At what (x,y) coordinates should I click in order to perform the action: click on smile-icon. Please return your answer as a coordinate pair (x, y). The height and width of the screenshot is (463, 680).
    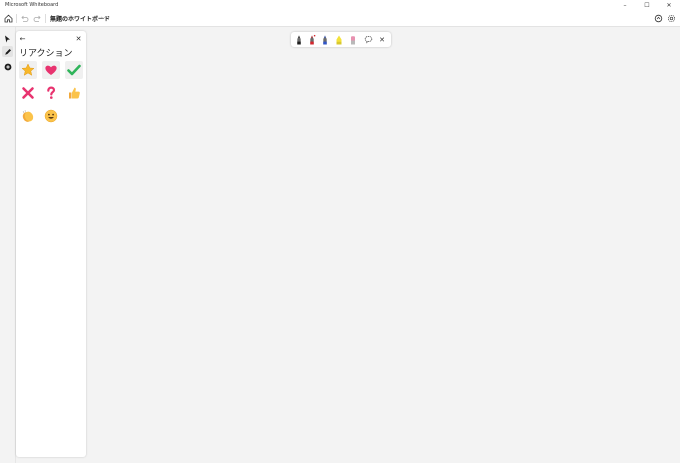
    Looking at the image, I should click on (51, 116).